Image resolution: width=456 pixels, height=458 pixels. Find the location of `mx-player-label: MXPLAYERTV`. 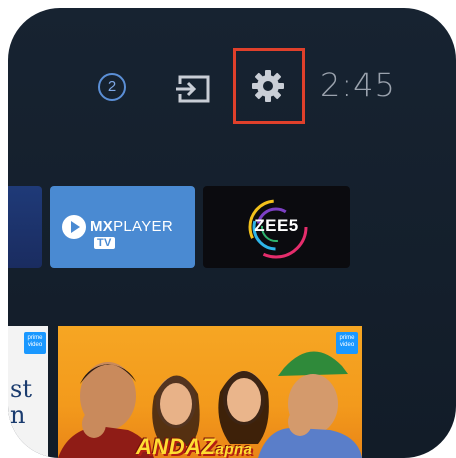

mx-player-label: MXPLAYERTV is located at coordinates (131, 233).